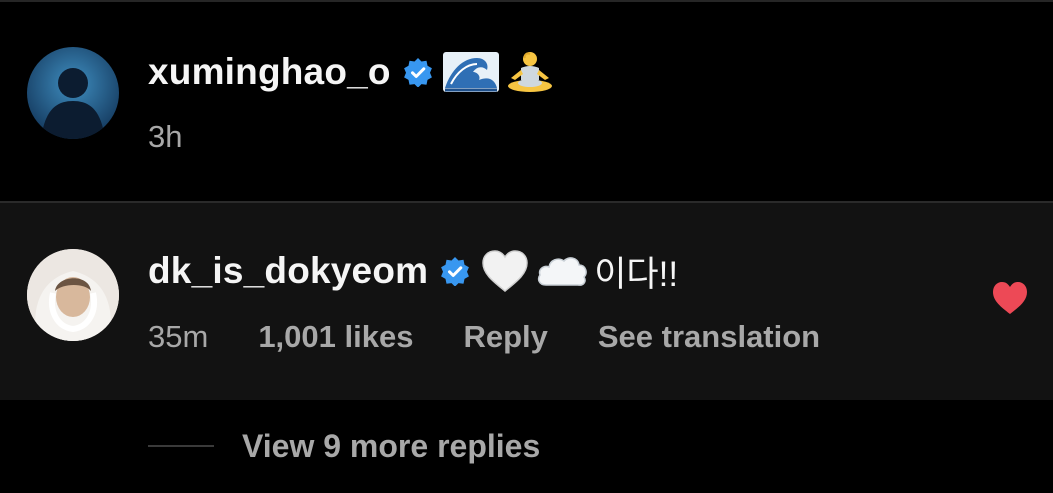  Describe the element at coordinates (181, 446) in the screenshot. I see `replies-line` at that location.